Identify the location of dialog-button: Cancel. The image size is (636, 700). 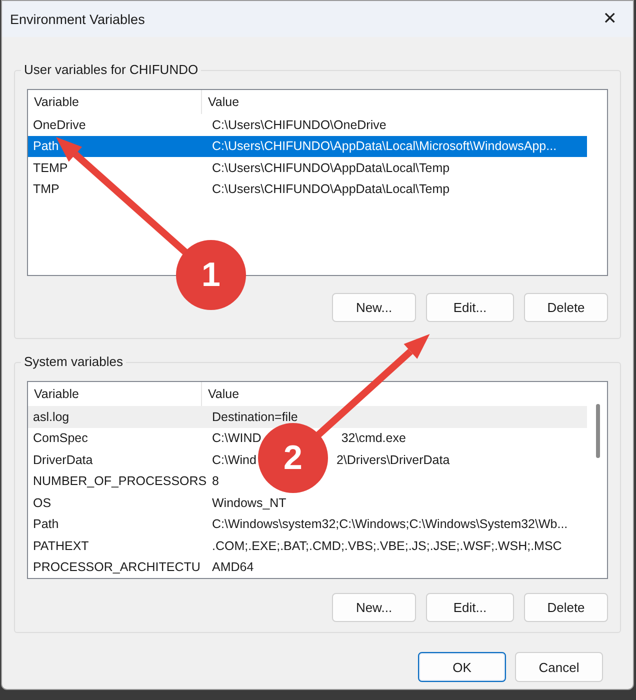
(559, 667).